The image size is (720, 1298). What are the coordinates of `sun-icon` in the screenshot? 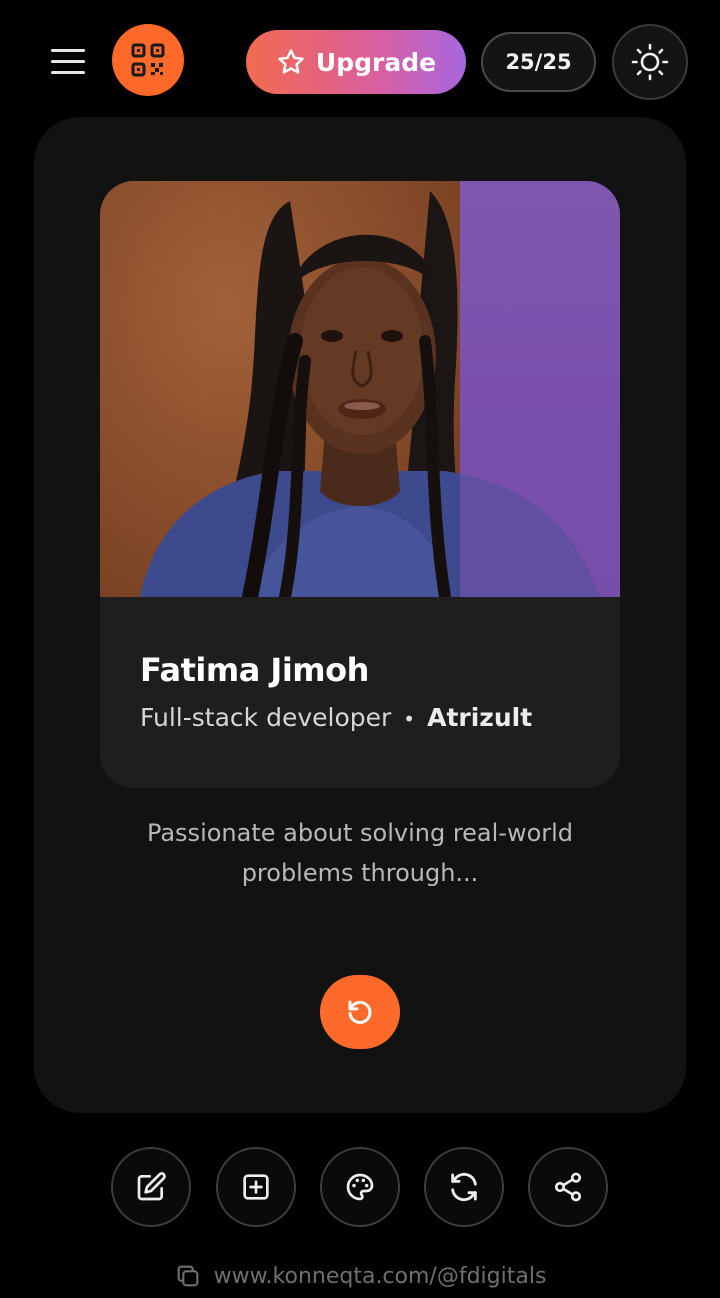 It's located at (650, 62).